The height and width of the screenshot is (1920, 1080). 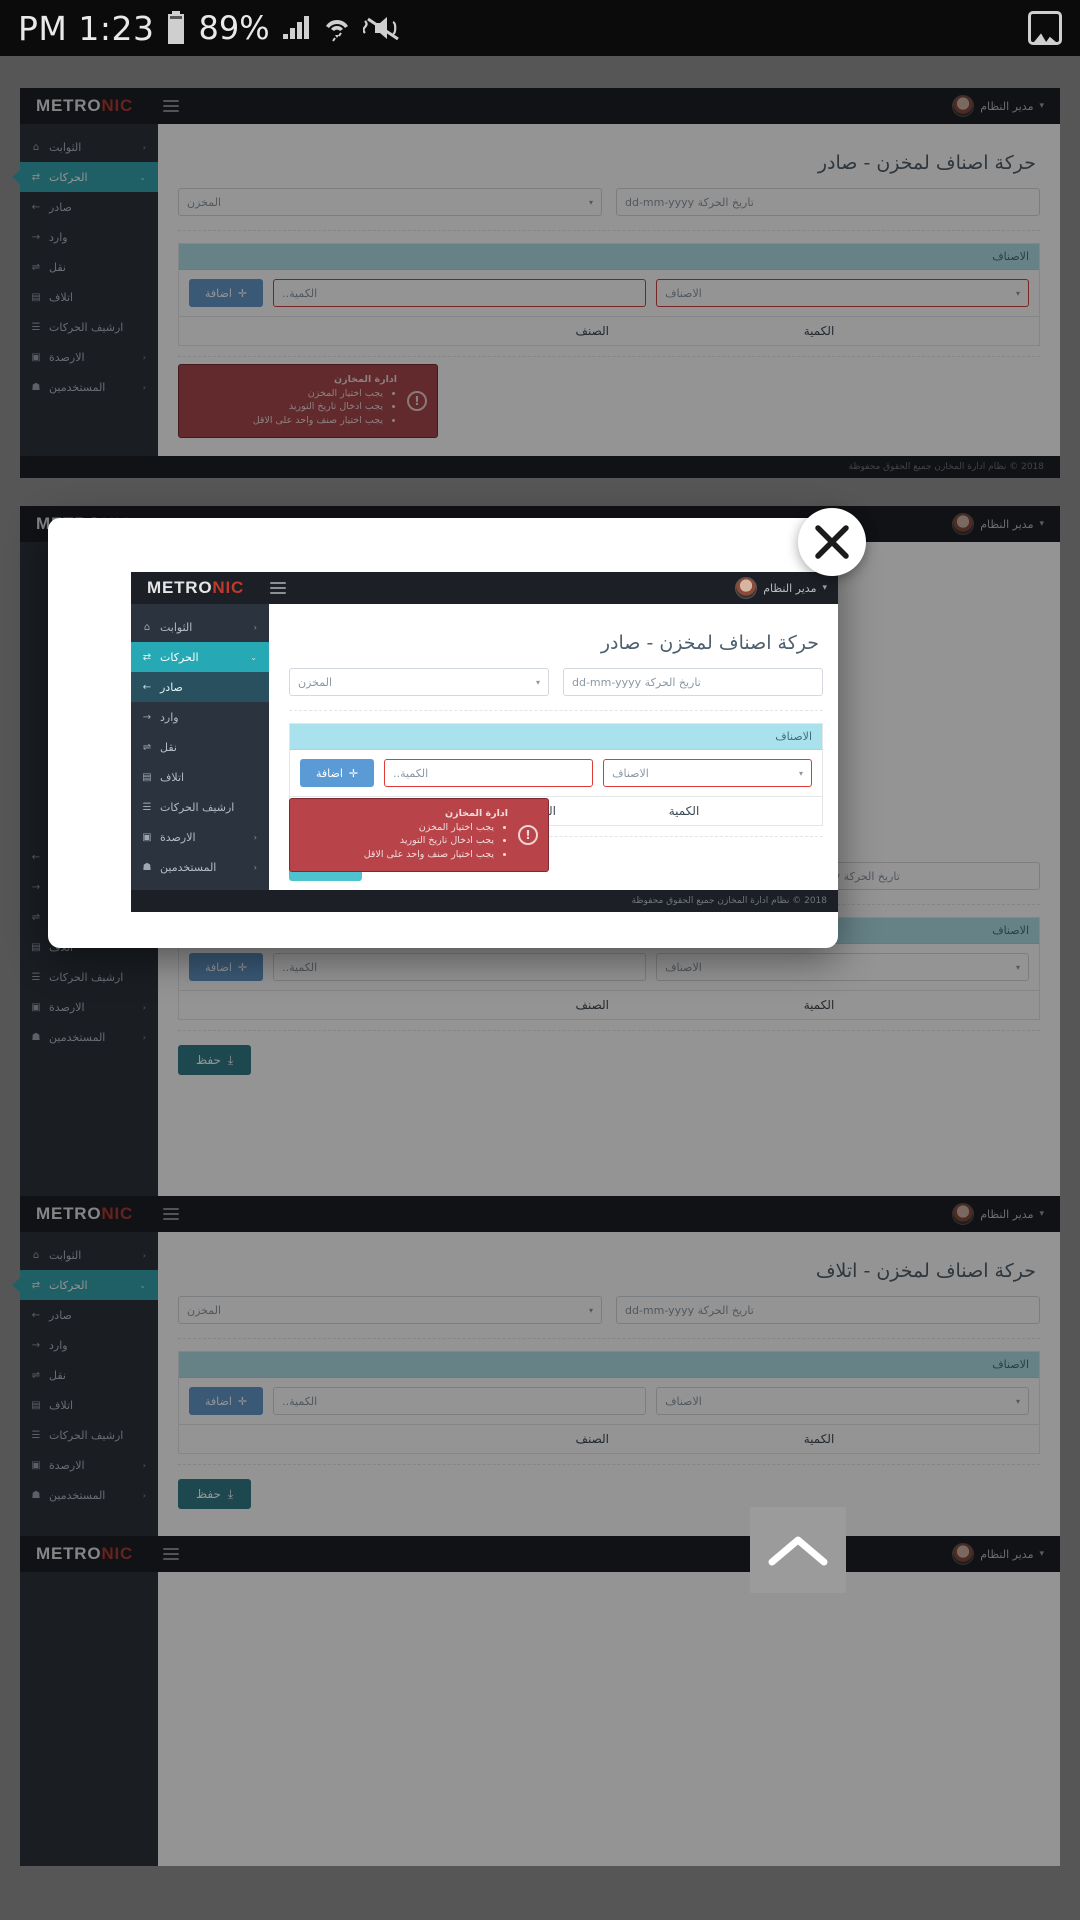 I want to click on avatar, so click(x=746, y=588).